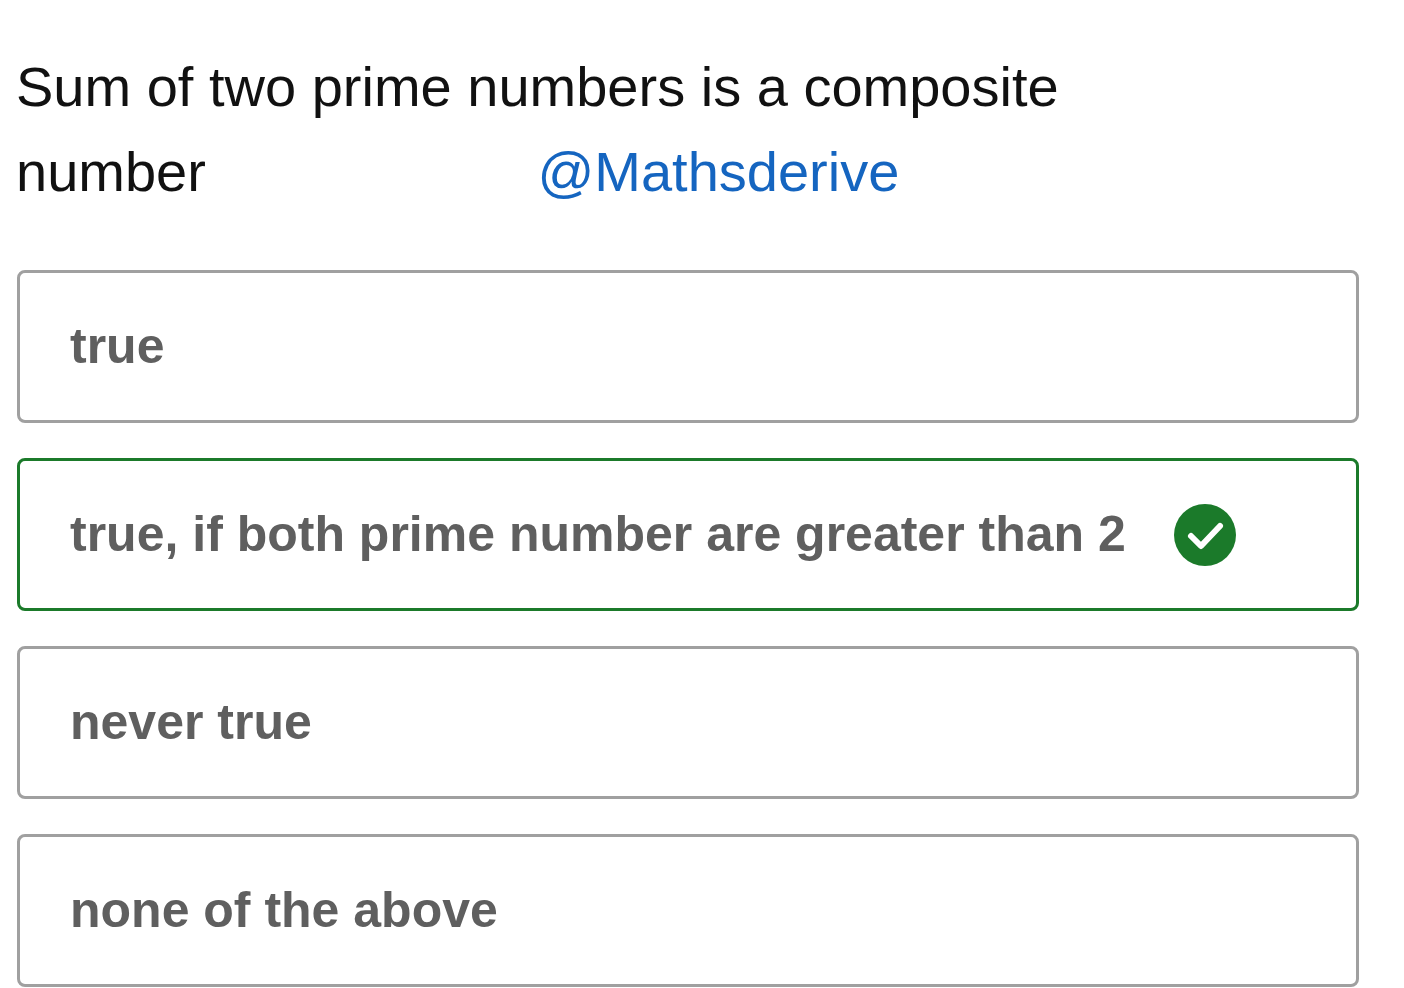 This screenshot has height=988, width=1404. I want to click on option-label: none of the above, so click(284, 910).